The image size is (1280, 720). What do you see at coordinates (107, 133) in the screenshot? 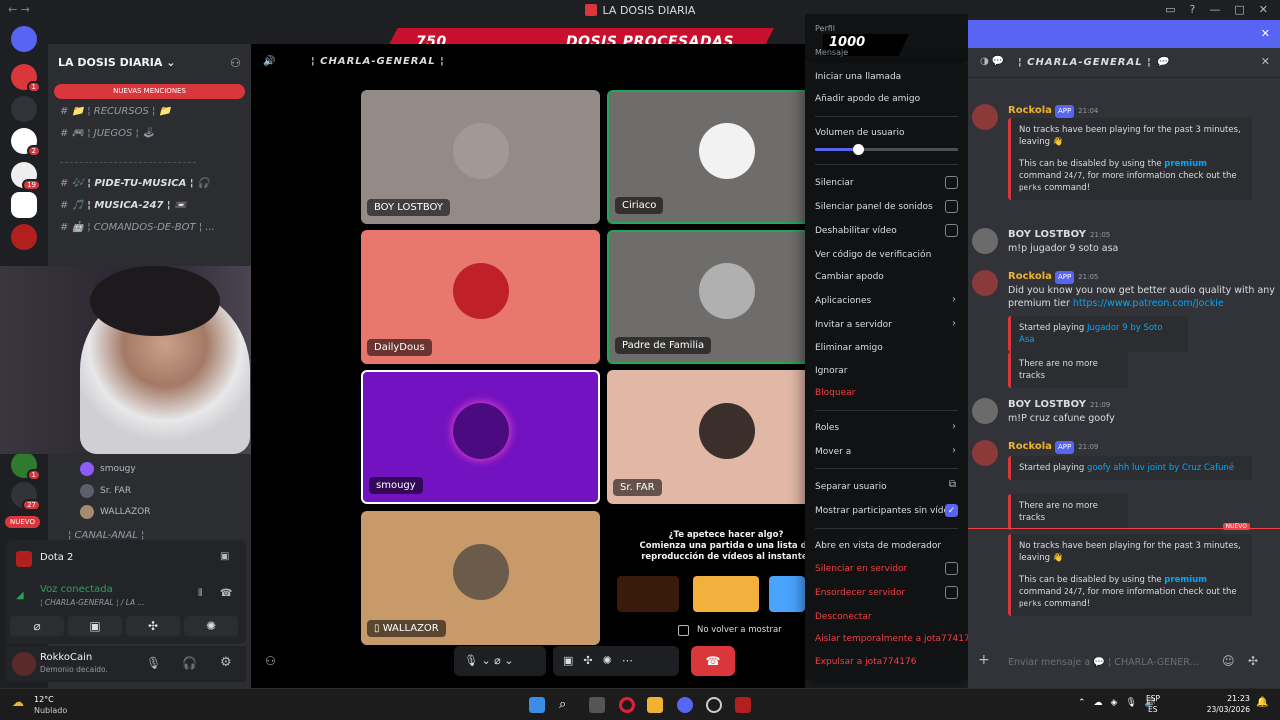
I see `channel-juegos: # 🎮 ¦ JUEGOS ¦ 🕹` at bounding box center [107, 133].